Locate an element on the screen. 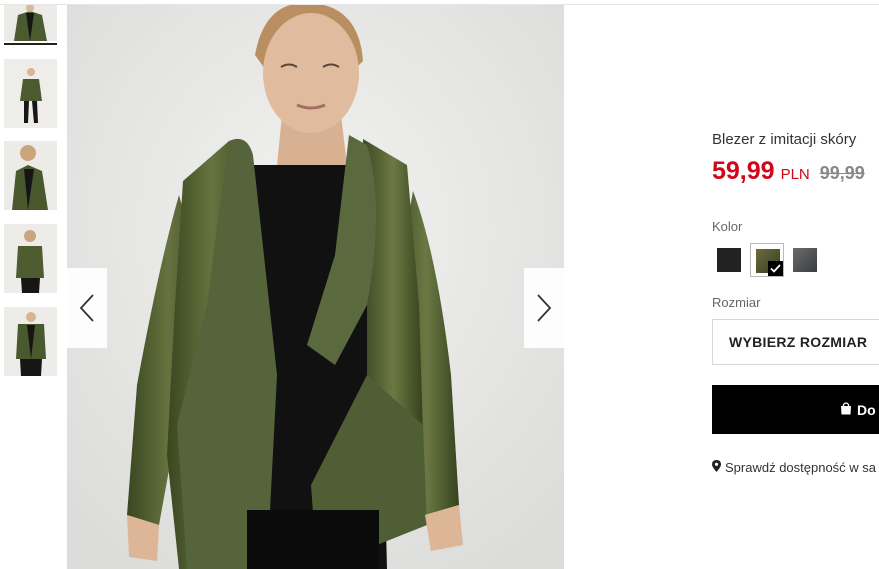  current-price: 59,99 is located at coordinates (743, 171).